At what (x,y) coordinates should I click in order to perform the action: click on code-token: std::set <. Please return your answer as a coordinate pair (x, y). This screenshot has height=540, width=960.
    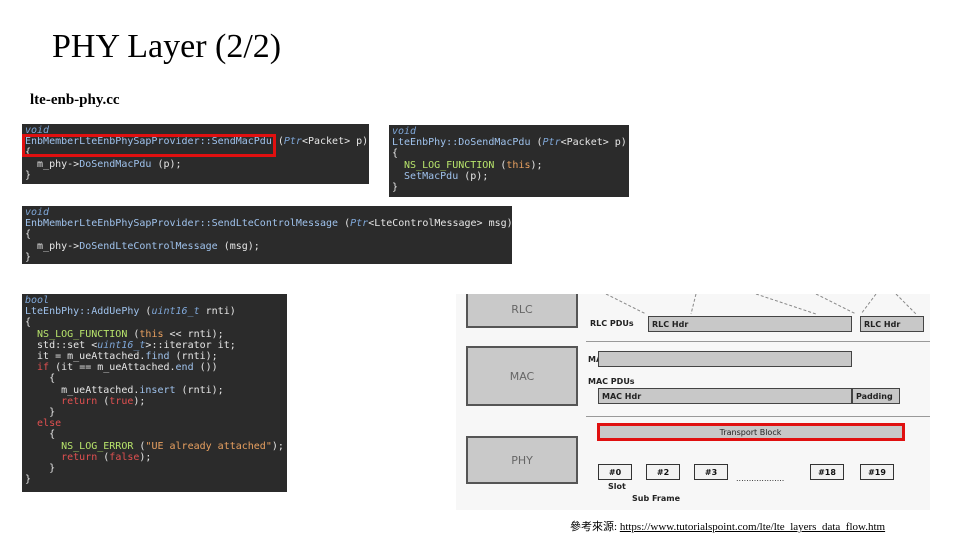
    Looking at the image, I should click on (61, 345).